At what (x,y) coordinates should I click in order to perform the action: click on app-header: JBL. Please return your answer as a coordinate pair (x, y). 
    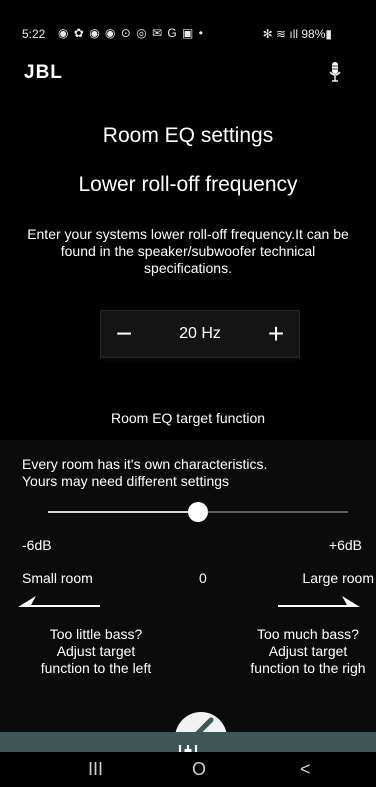
    Looking at the image, I should click on (188, 76).